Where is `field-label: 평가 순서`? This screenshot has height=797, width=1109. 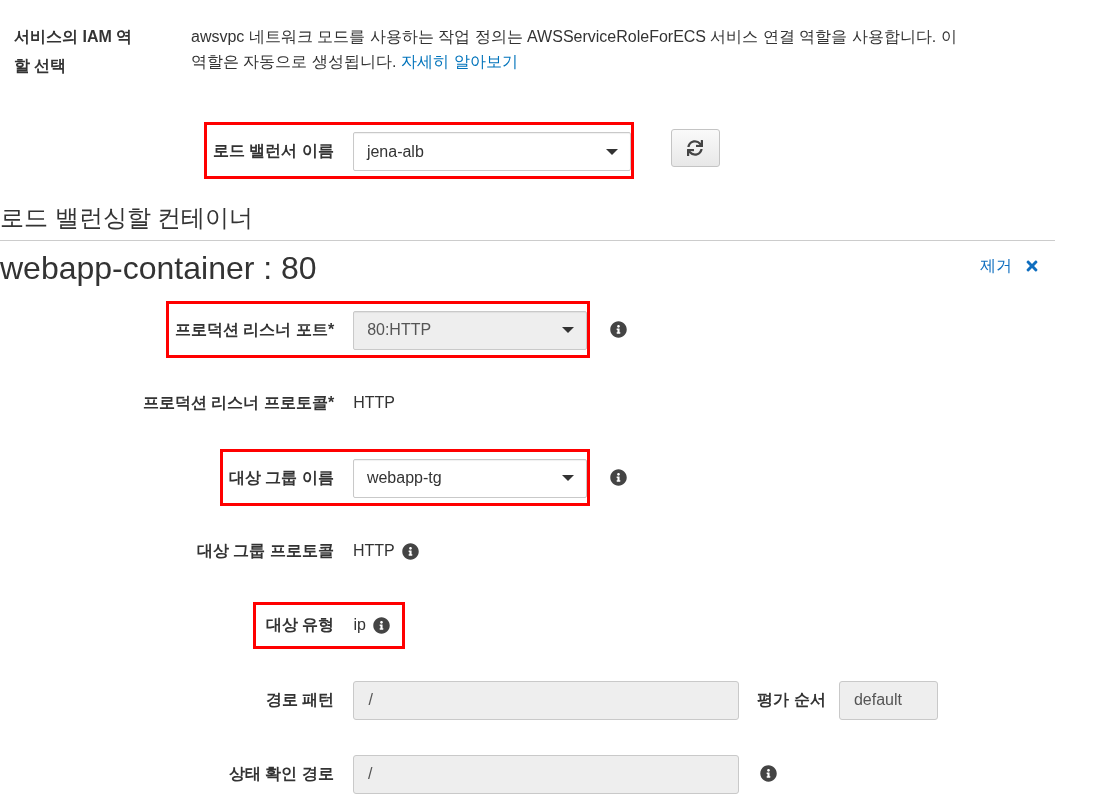 field-label: 평가 순서 is located at coordinates (791, 699).